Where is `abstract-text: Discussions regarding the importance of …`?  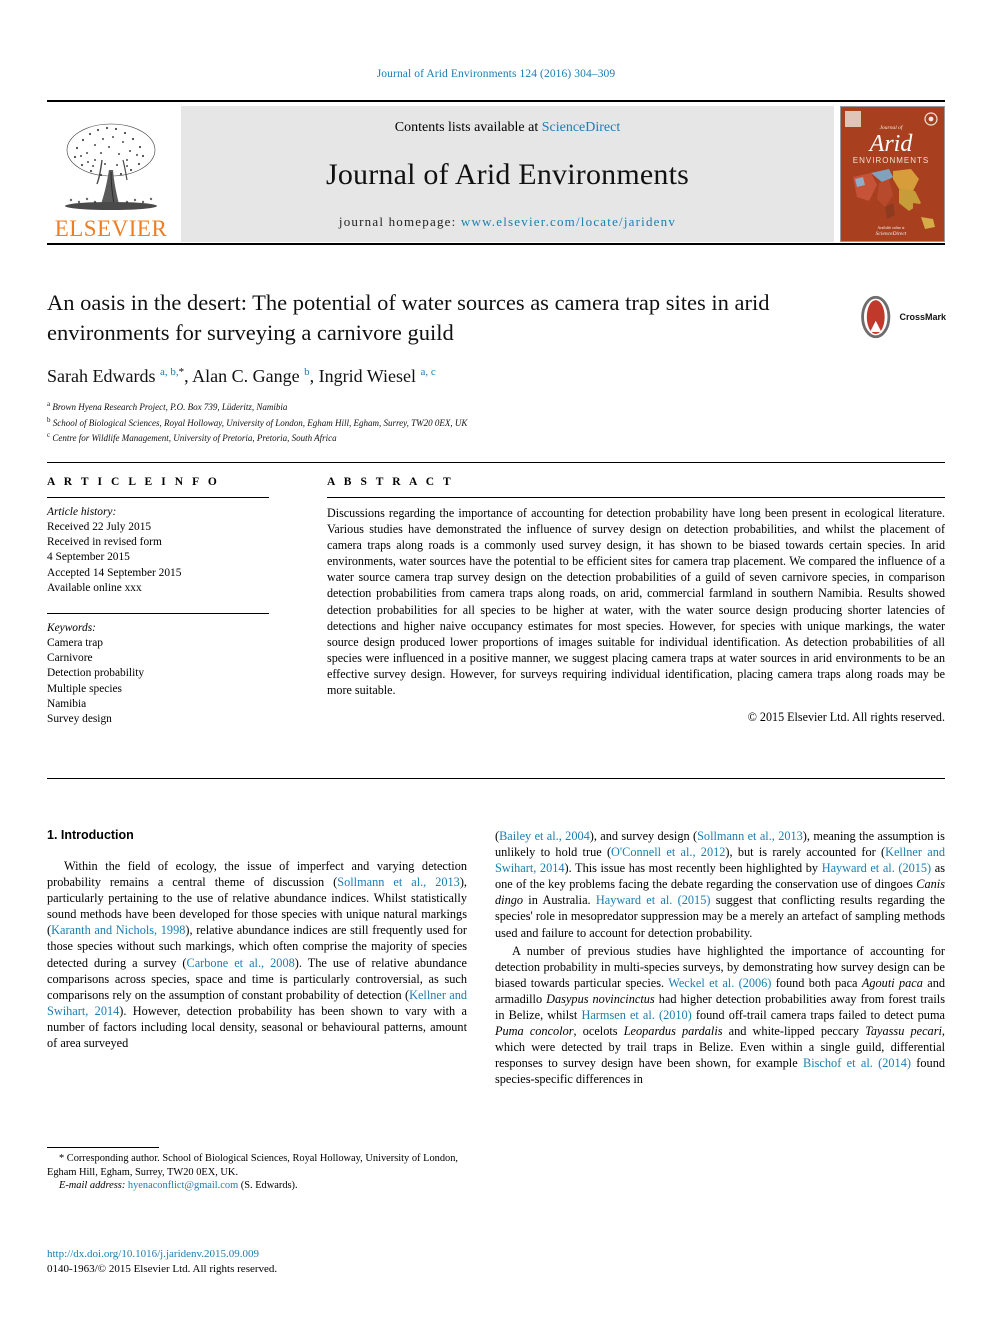
abstract-text: Discussions regarding the importance of … is located at coordinates (636, 602).